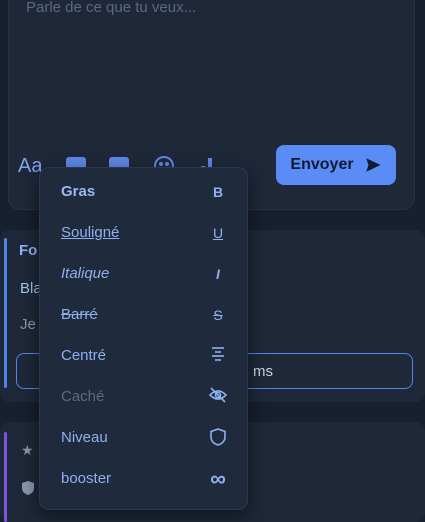 This screenshot has width=425, height=522. Describe the element at coordinates (86, 478) in the screenshot. I see `menu-item-label: booster` at that location.